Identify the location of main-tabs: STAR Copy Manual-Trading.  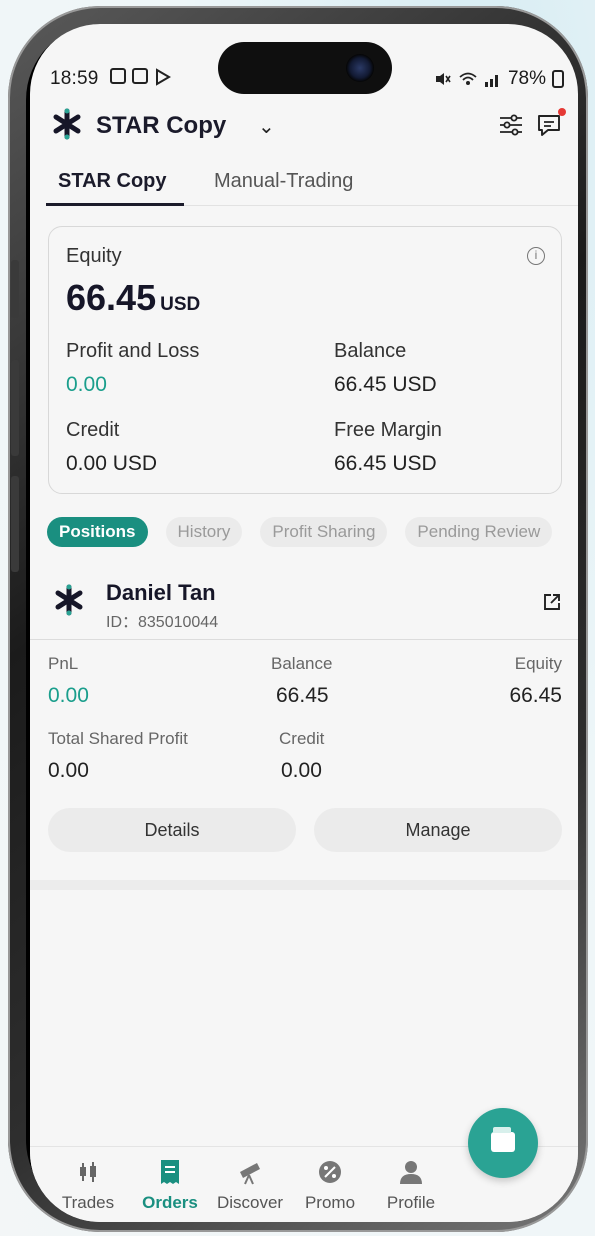
(312, 186).